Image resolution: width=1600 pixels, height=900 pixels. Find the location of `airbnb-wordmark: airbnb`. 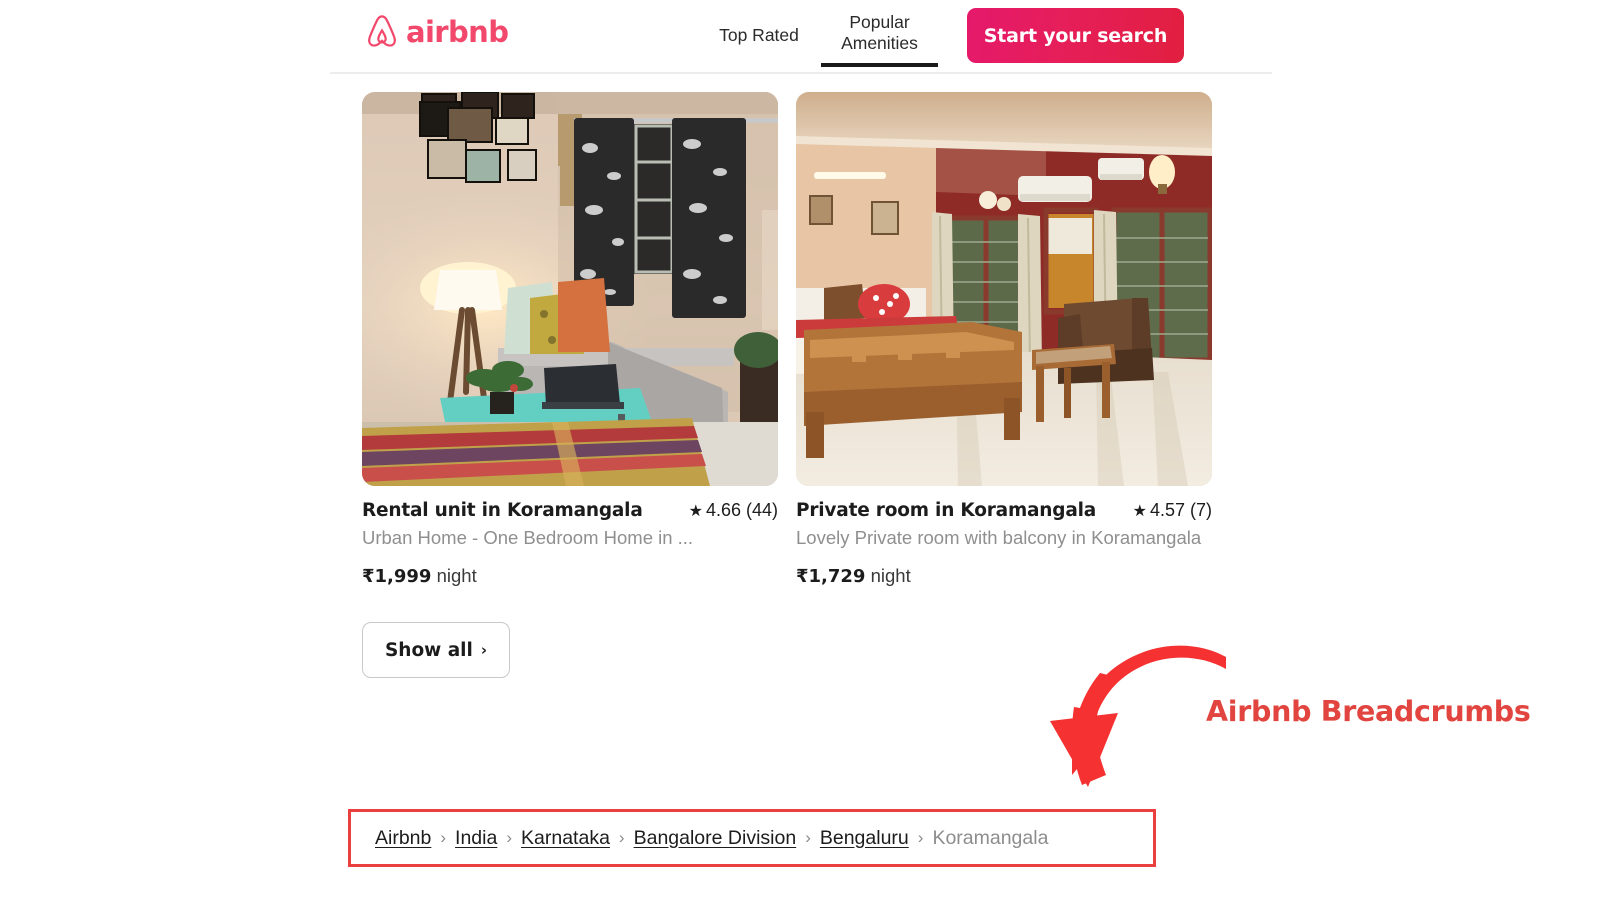

airbnb-wordmark: airbnb is located at coordinates (457, 31).